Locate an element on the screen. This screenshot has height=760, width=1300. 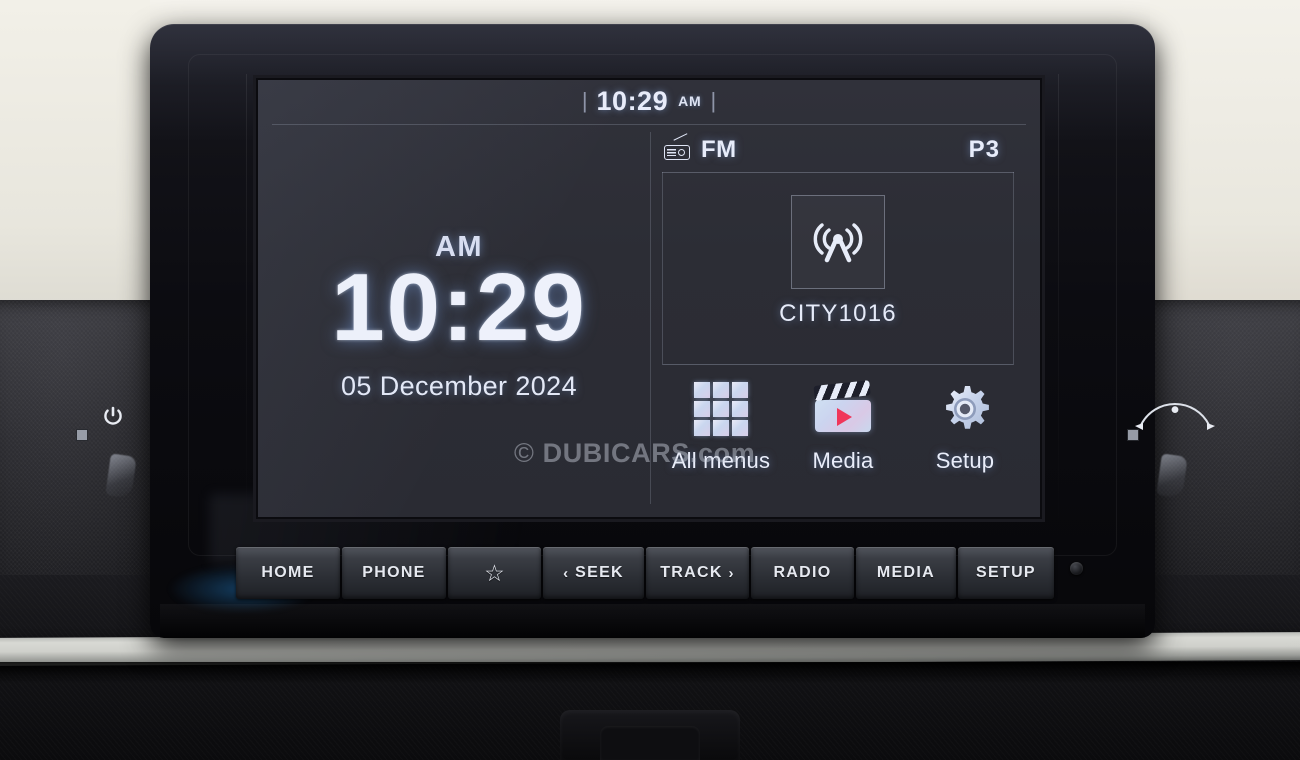
gear-icon is located at coordinates (965, 409).